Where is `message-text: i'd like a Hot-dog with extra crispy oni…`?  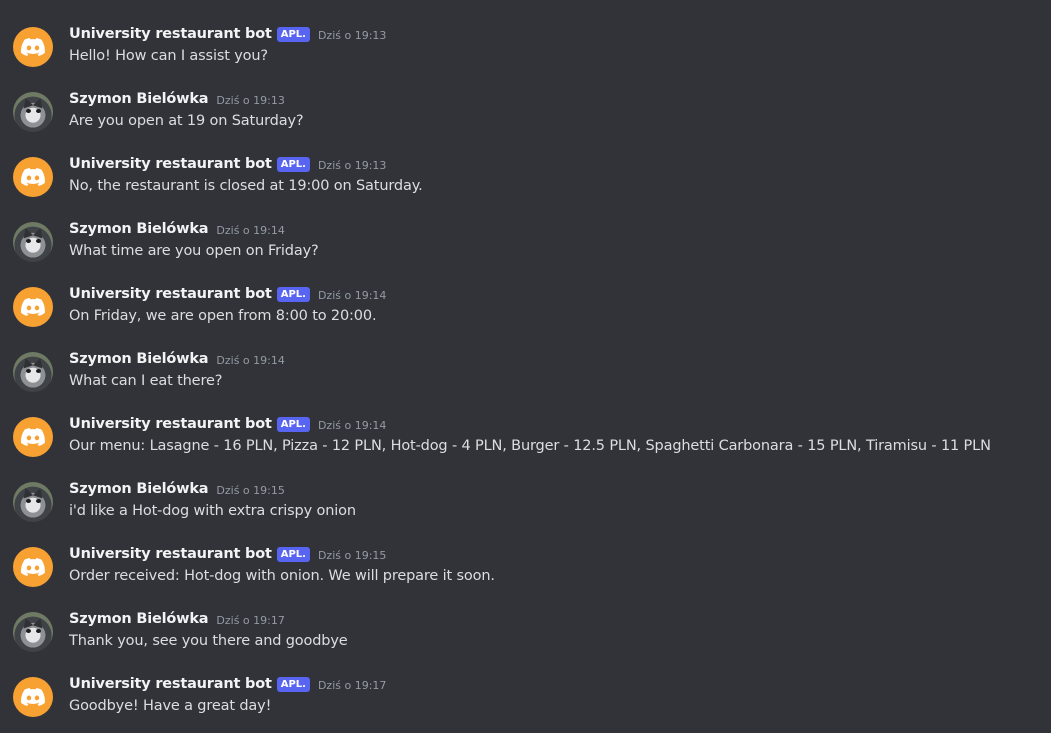
message-text: i'd like a Hot-dog with extra crispy oni… is located at coordinates (212, 511).